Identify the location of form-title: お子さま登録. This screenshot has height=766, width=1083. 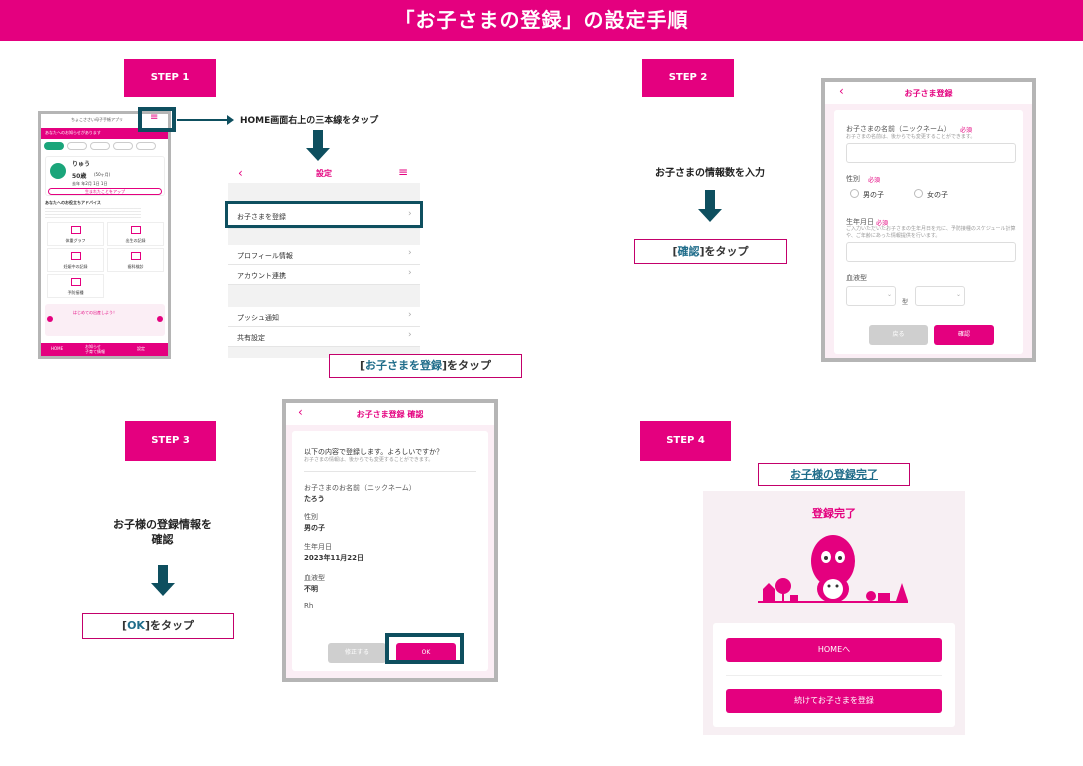
(928, 93).